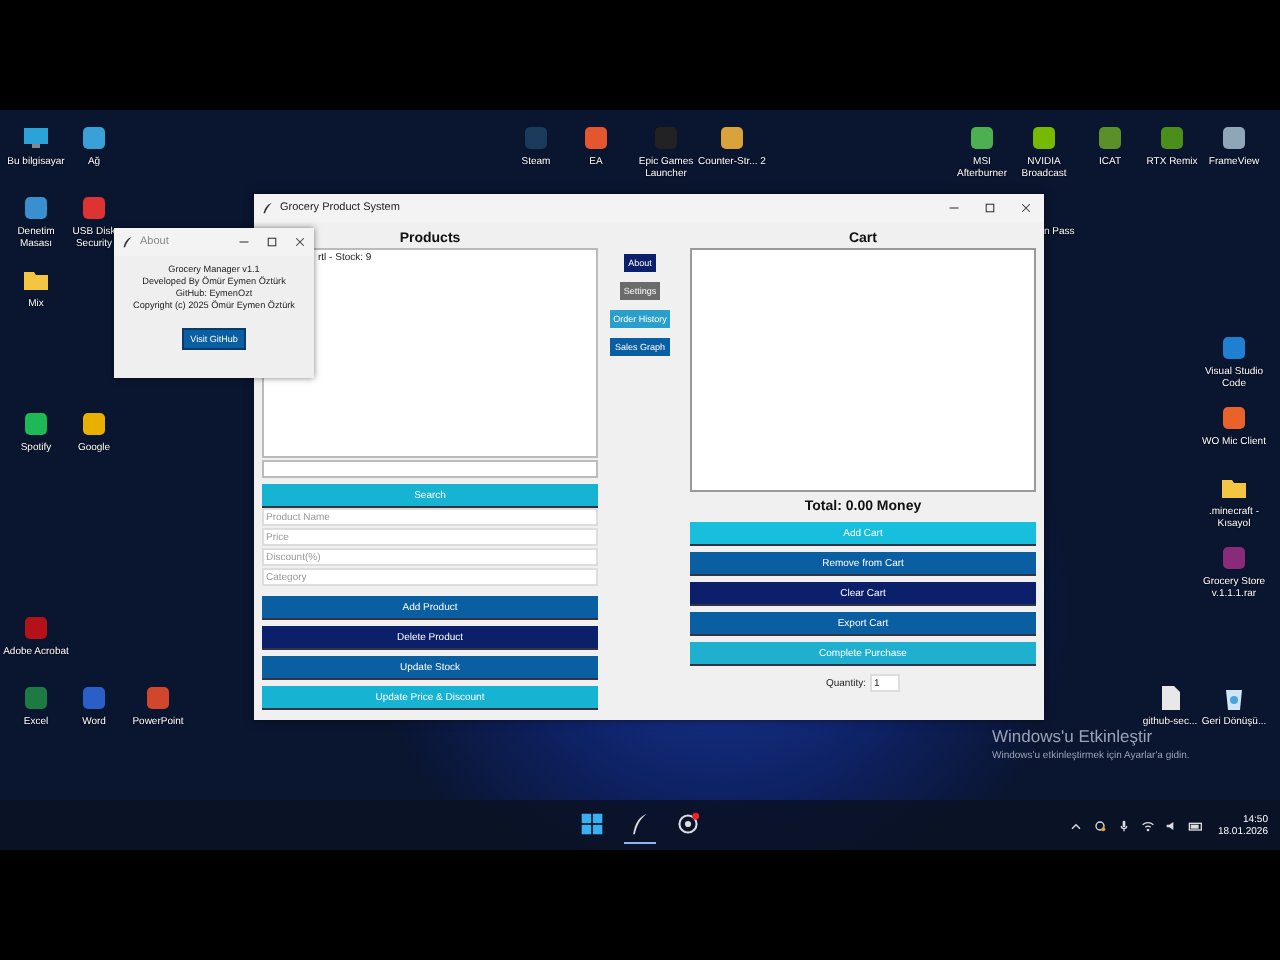 The image size is (1280, 960). Describe the element at coordinates (36, 138) in the screenshot. I see `monitor-icon` at that location.